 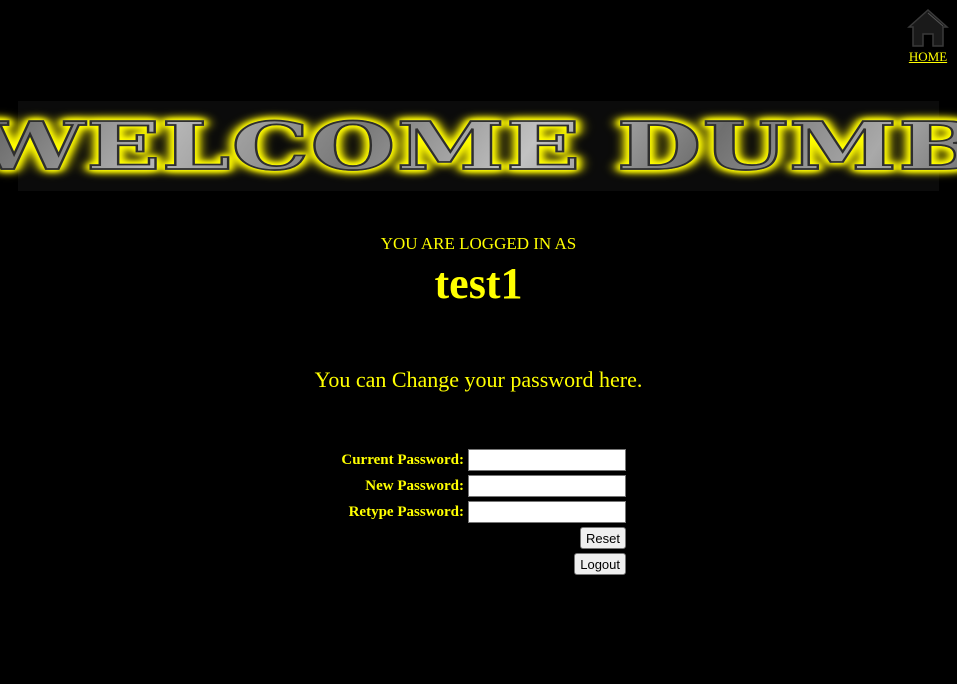 I want to click on current-password-row: Current Password:, so click(x=463, y=460).